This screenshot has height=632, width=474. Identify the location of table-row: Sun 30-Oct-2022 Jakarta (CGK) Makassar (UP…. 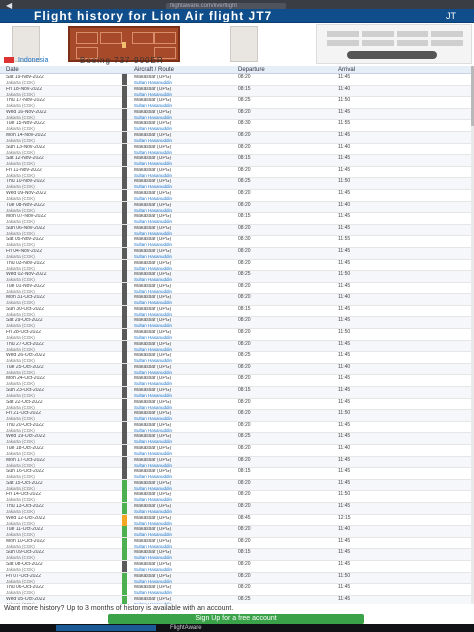
(237, 311).